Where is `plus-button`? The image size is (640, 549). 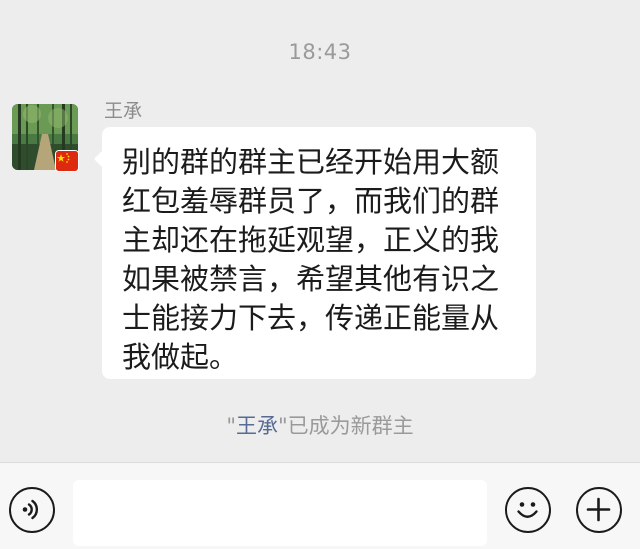 plus-button is located at coordinates (599, 510).